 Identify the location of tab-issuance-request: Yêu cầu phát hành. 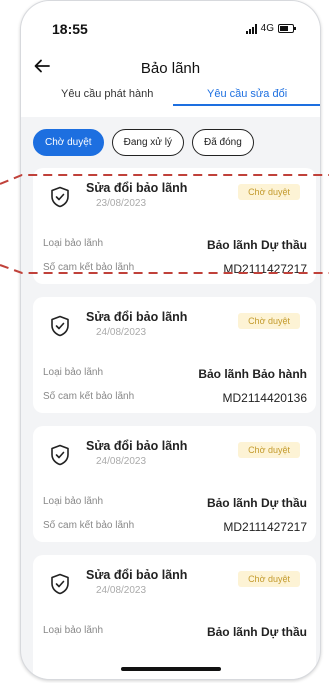
(107, 94).